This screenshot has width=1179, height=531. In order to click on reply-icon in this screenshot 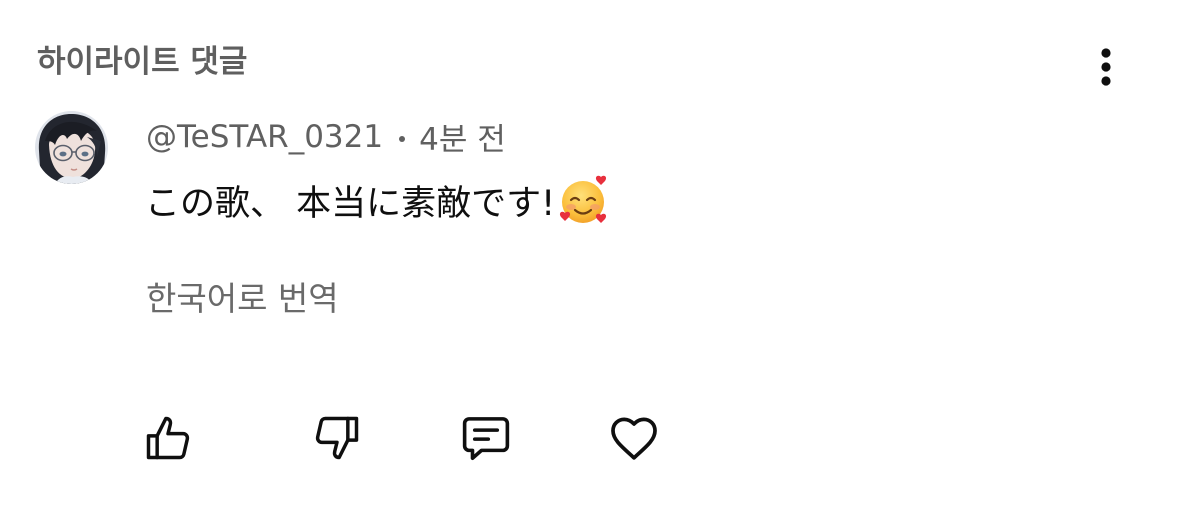, I will do `click(486, 439)`.